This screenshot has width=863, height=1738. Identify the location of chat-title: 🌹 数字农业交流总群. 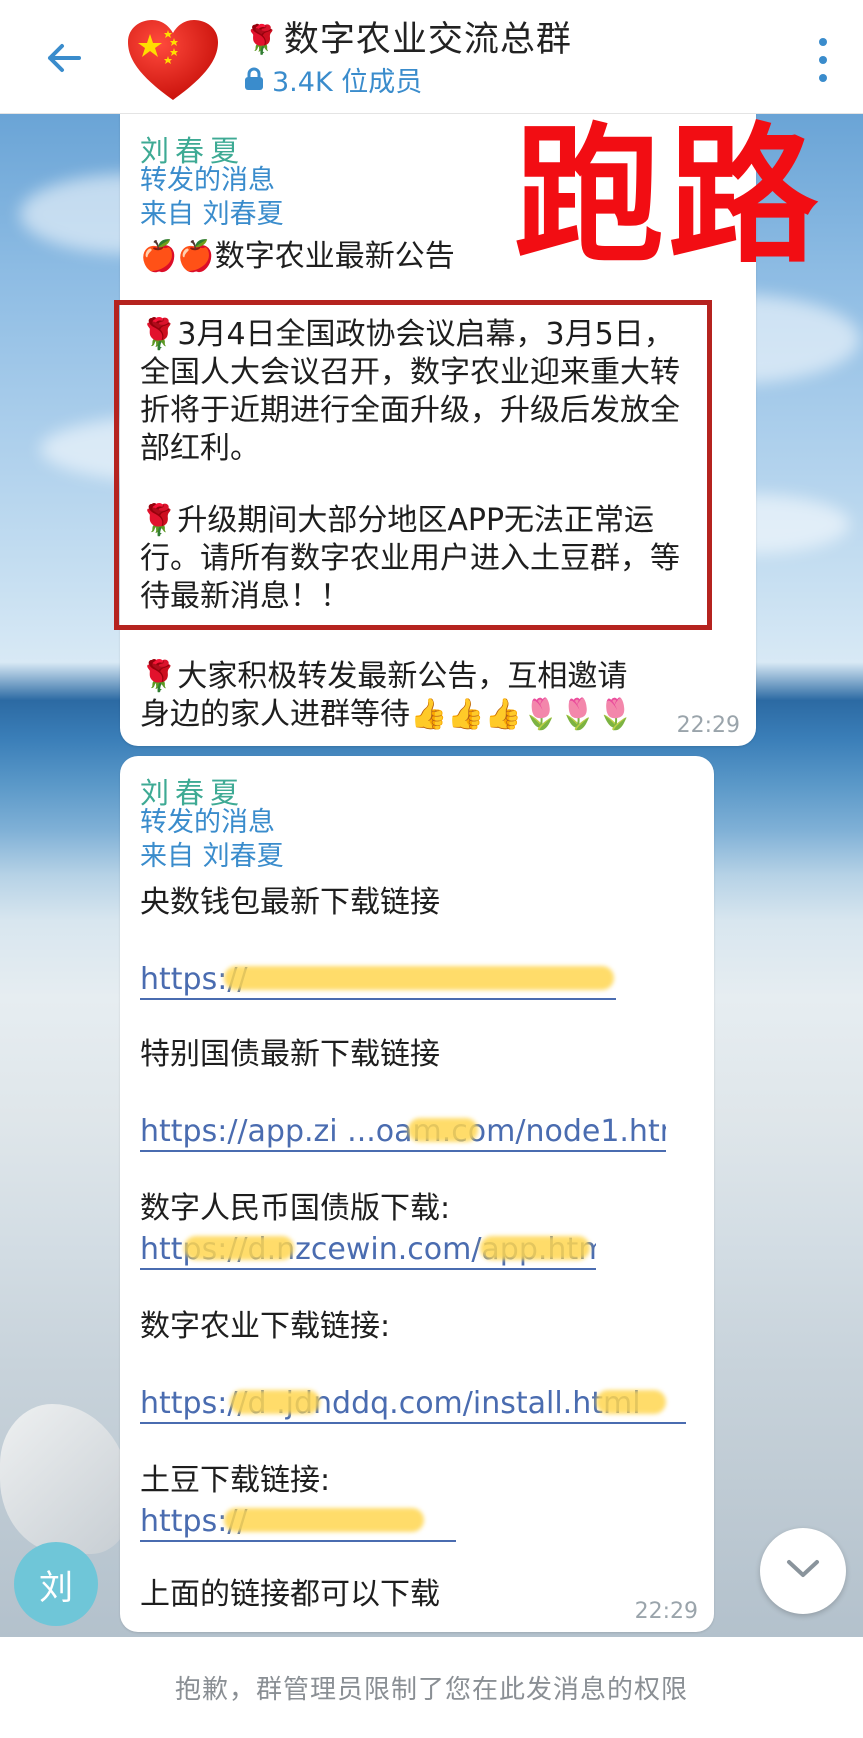
(408, 40).